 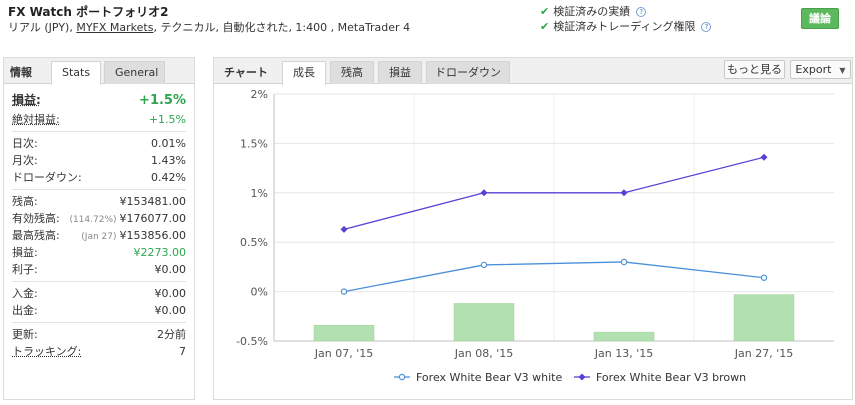 What do you see at coordinates (36, 119) in the screenshot?
I see `stat-label: 絶対損益:` at bounding box center [36, 119].